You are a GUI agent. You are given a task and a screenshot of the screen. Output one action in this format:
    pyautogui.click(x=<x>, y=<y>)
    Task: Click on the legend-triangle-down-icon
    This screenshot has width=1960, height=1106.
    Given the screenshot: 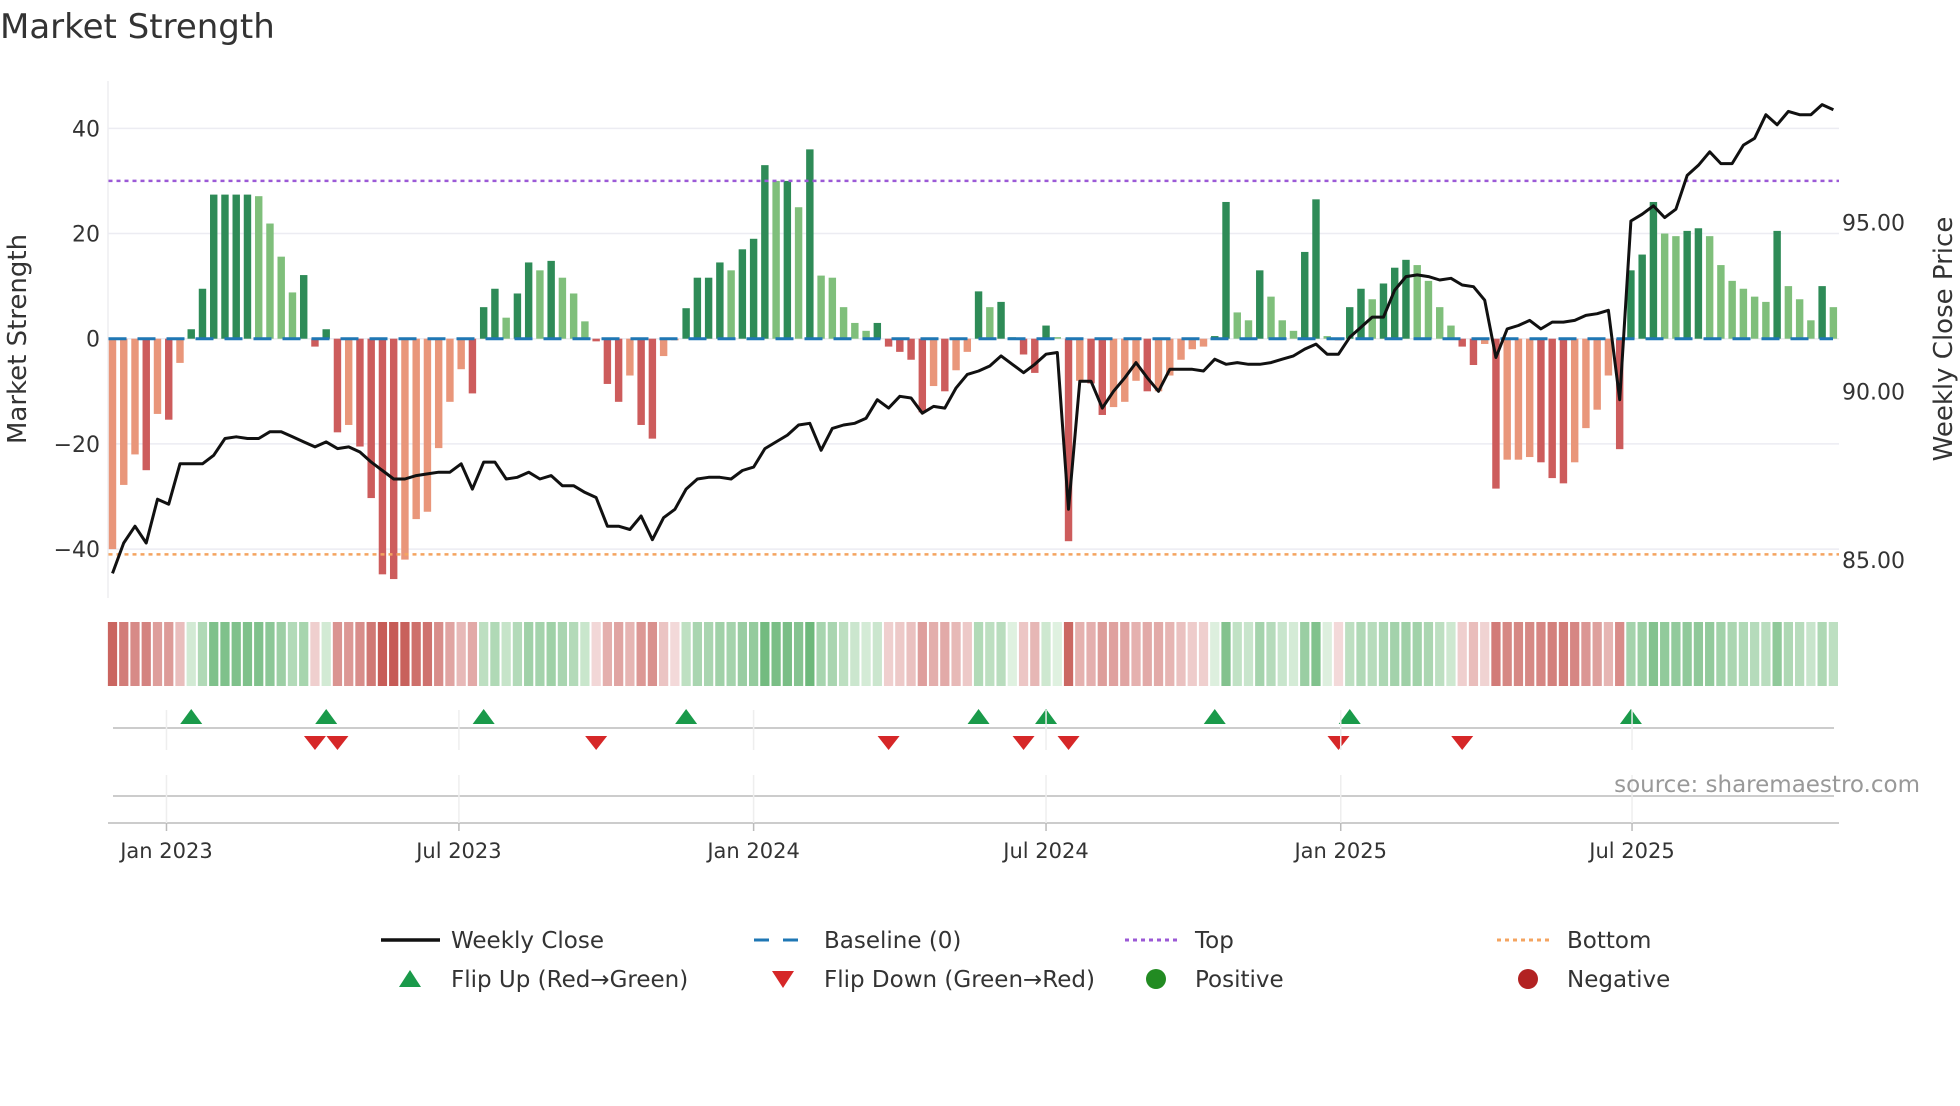 What is the action you would take?
    pyautogui.click(x=783, y=979)
    